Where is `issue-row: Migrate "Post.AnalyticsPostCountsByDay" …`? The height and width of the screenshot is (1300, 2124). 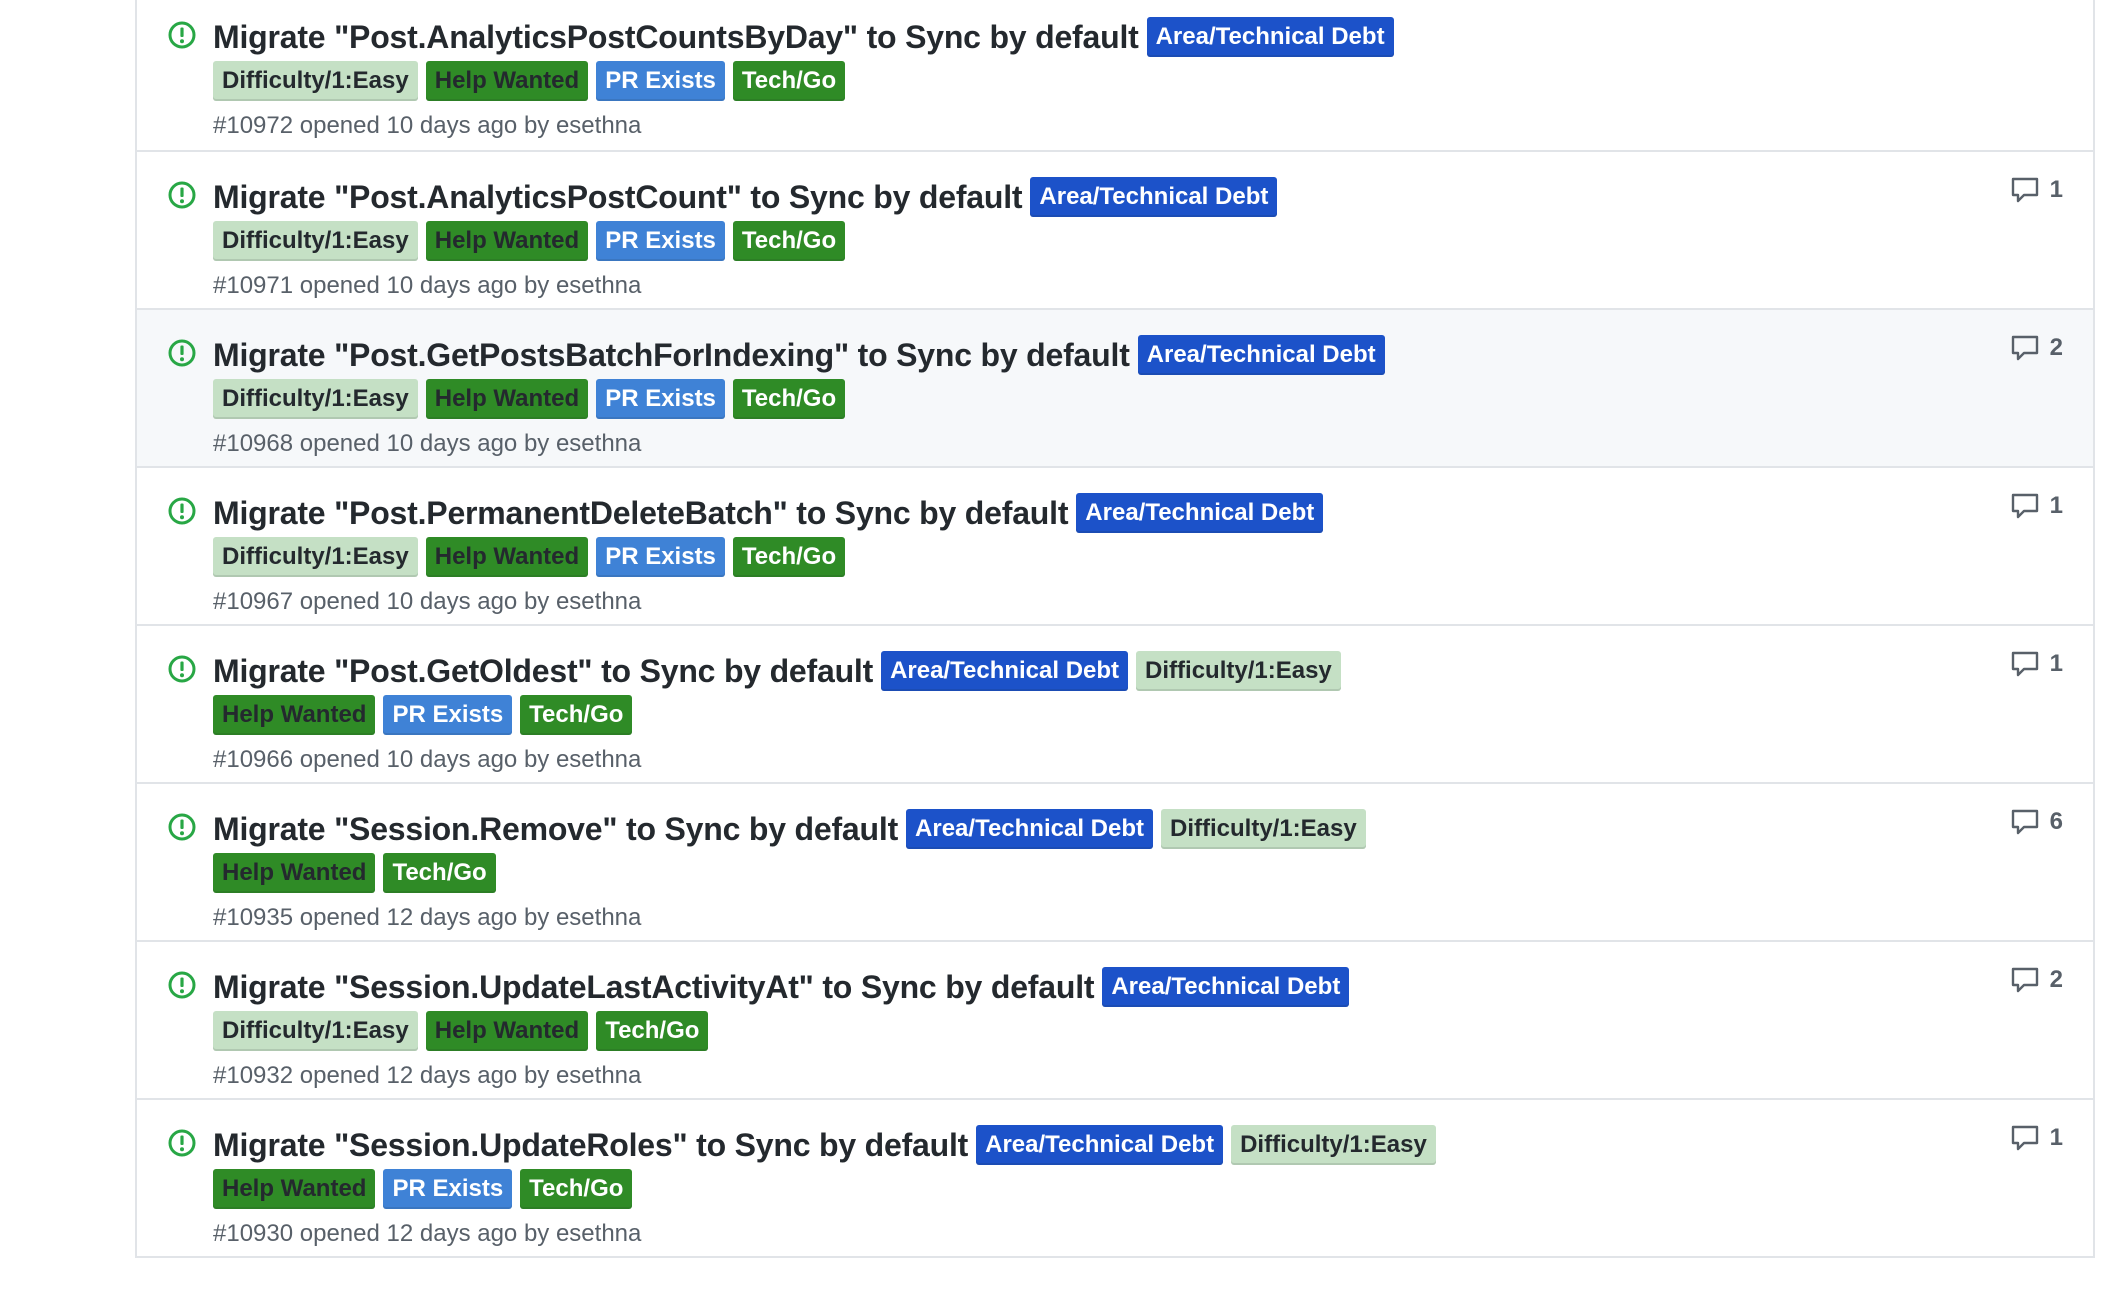
issue-row: Migrate "Post.AnalyticsPostCountsByDay" … is located at coordinates (1115, 75).